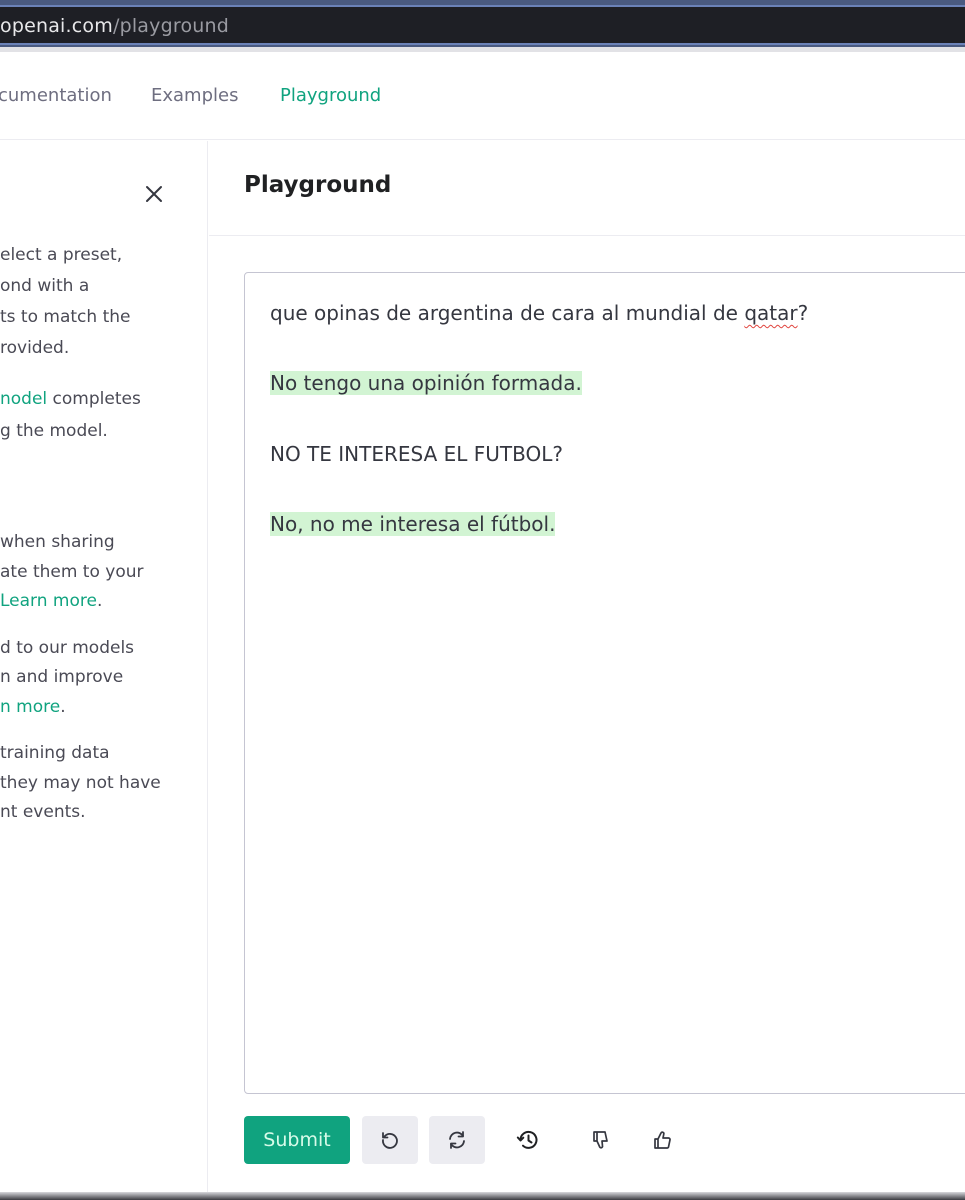  What do you see at coordinates (94, 399) in the screenshot?
I see `panel-text: completes` at bounding box center [94, 399].